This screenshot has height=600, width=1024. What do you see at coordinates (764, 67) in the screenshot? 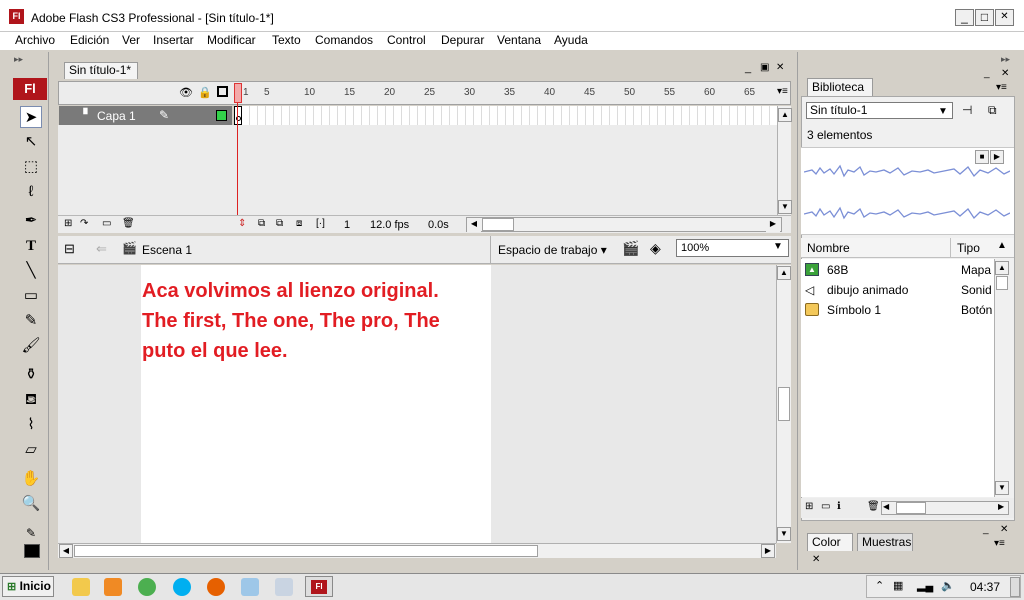
I see `doc-restore-icon: ▣` at bounding box center [764, 67].